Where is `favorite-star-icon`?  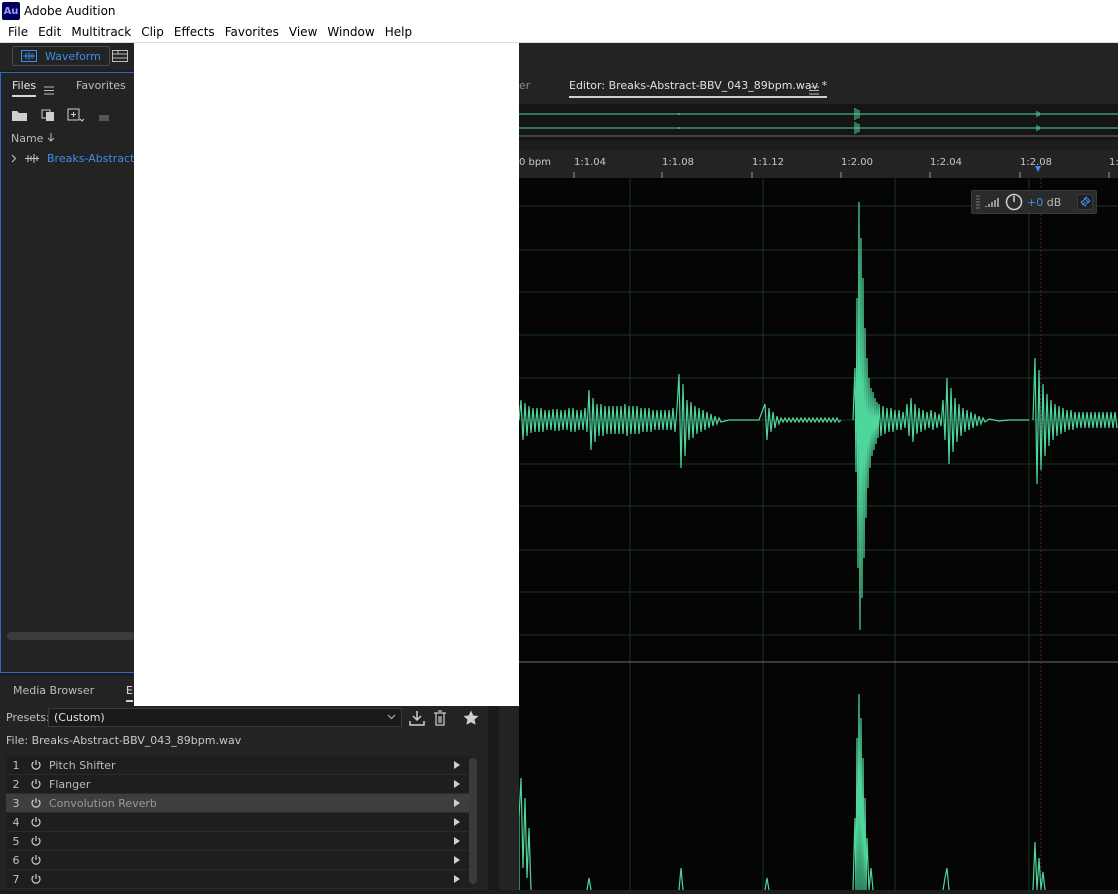 favorite-star-icon is located at coordinates (471, 718).